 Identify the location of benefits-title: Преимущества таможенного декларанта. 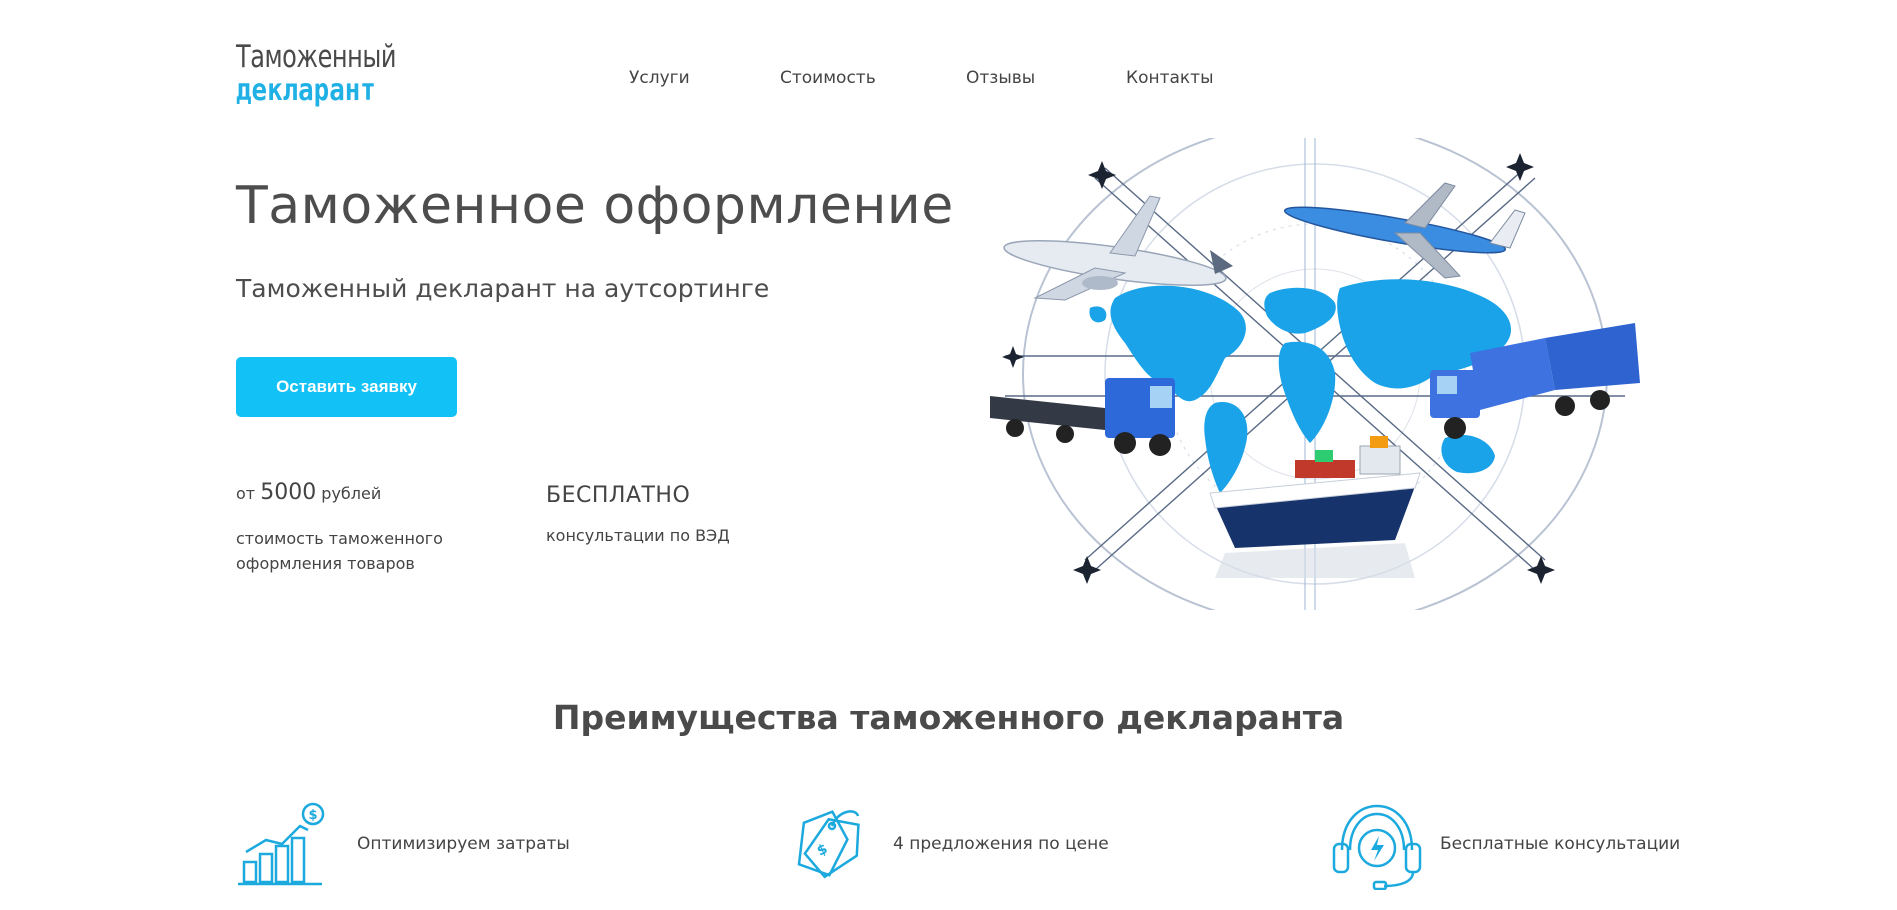
(948, 717).